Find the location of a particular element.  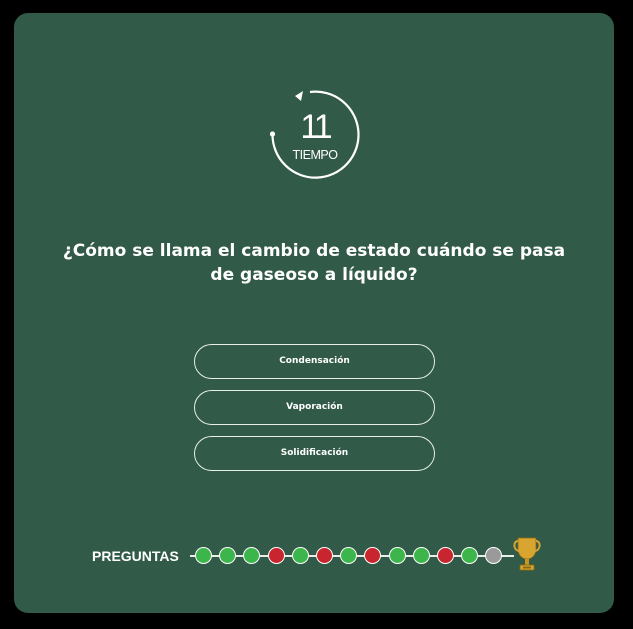

answer-option-1: Condensación is located at coordinates (314, 361).